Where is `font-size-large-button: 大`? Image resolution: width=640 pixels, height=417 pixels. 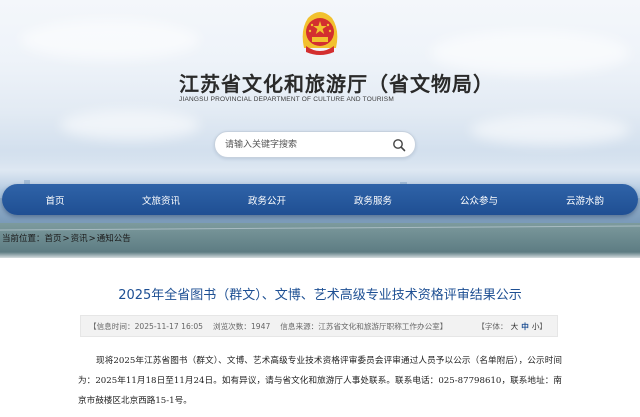
font-size-large-button: 大 is located at coordinates (515, 326).